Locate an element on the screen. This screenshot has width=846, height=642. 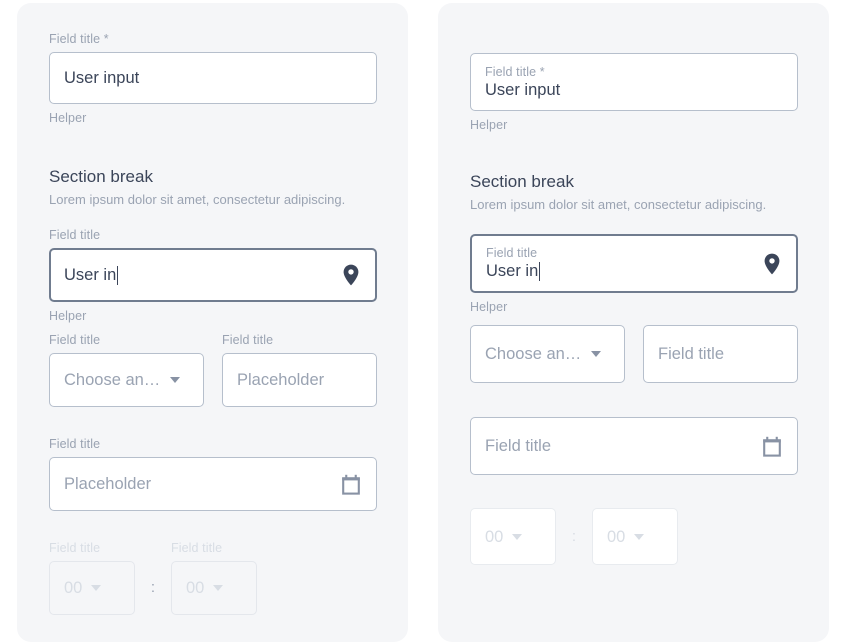
left-time-hours-control: 00 is located at coordinates (92, 588).